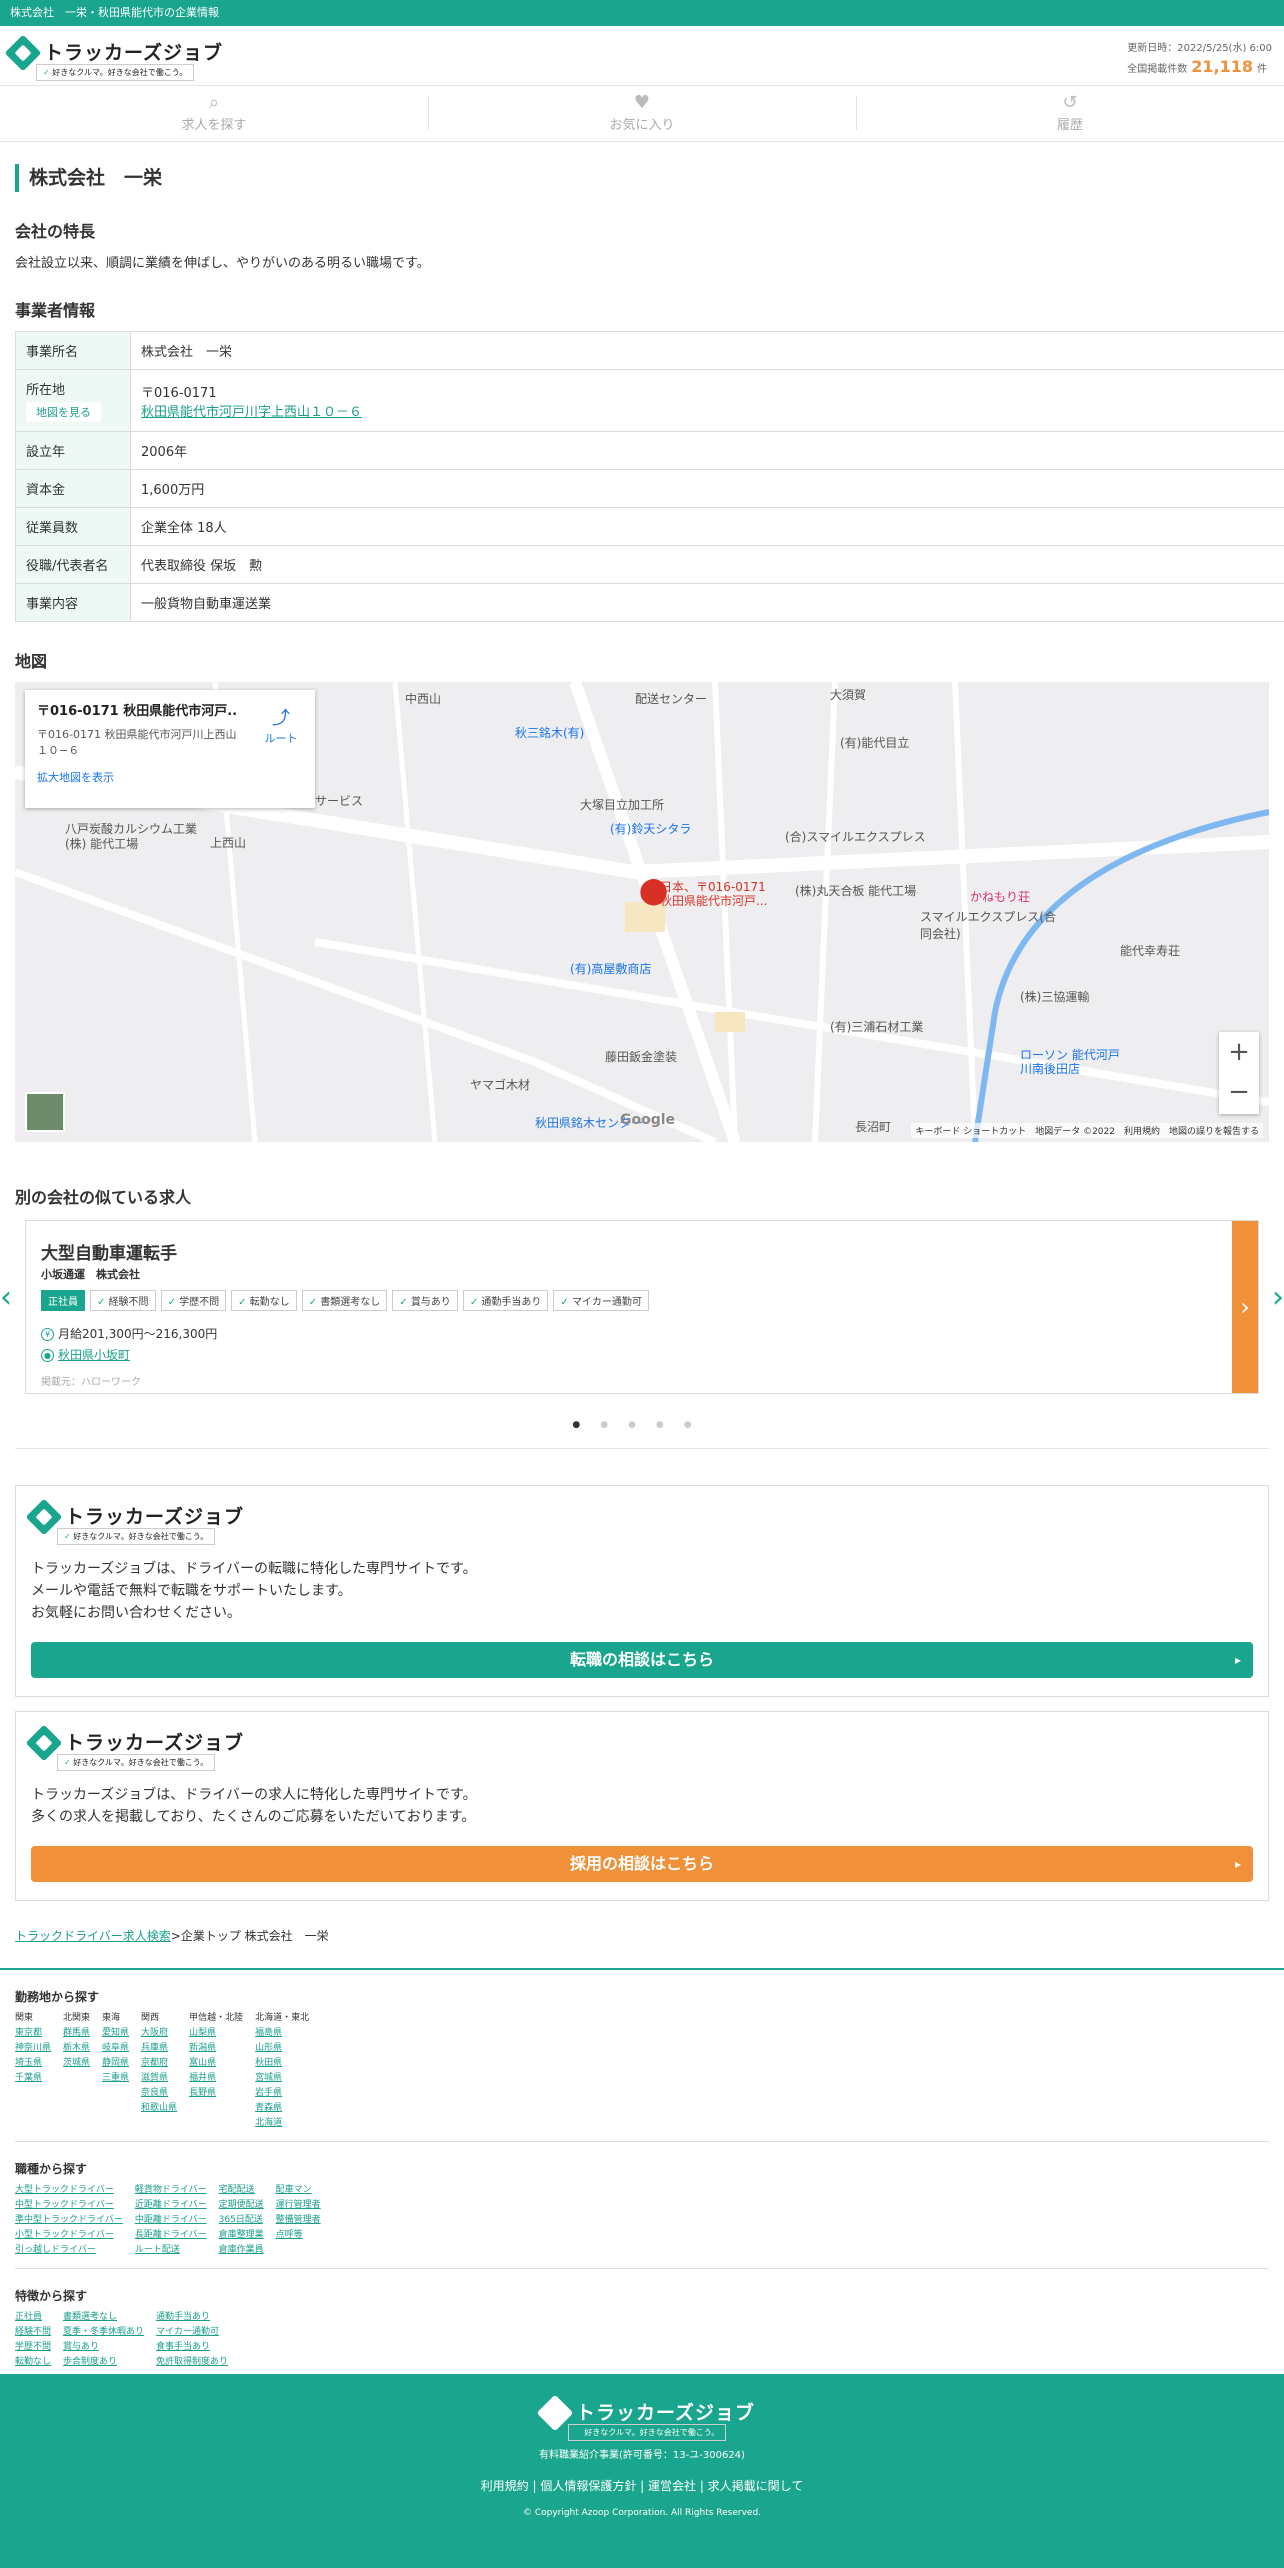 The image size is (1284, 2568). What do you see at coordinates (282, 2093) in the screenshot?
I see `footer-link: 岩手県` at bounding box center [282, 2093].